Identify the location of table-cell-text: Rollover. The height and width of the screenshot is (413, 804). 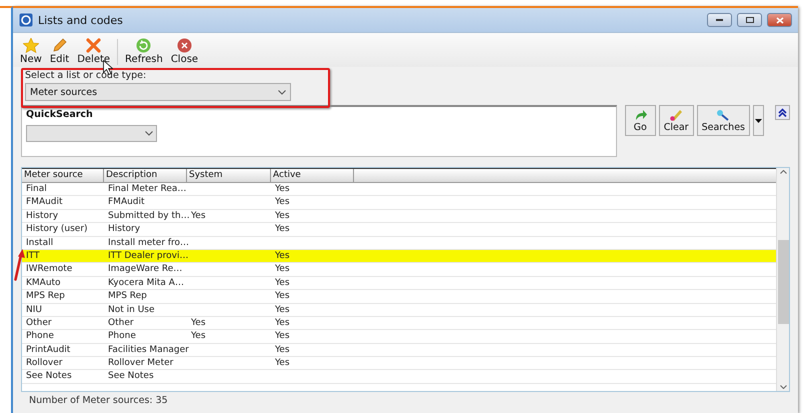
(44, 363).